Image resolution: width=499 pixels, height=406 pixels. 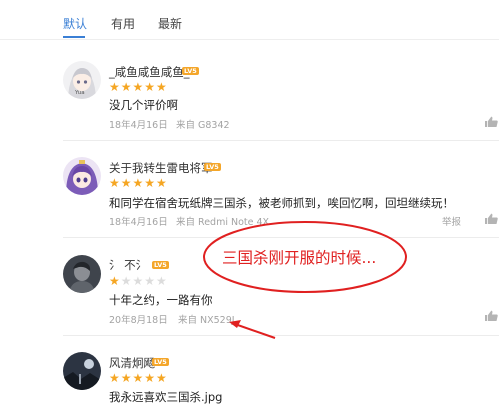 What do you see at coordinates (249, 25) in the screenshot?
I see `sort-tabs: 默认 有用 最新` at bounding box center [249, 25].